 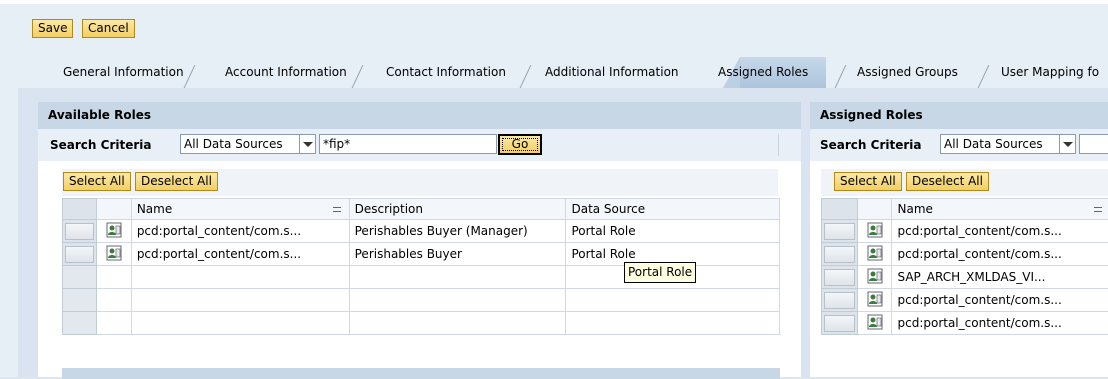 I want to click on assigned-table-toolbar: Select All Deselect All, so click(x=964, y=182).